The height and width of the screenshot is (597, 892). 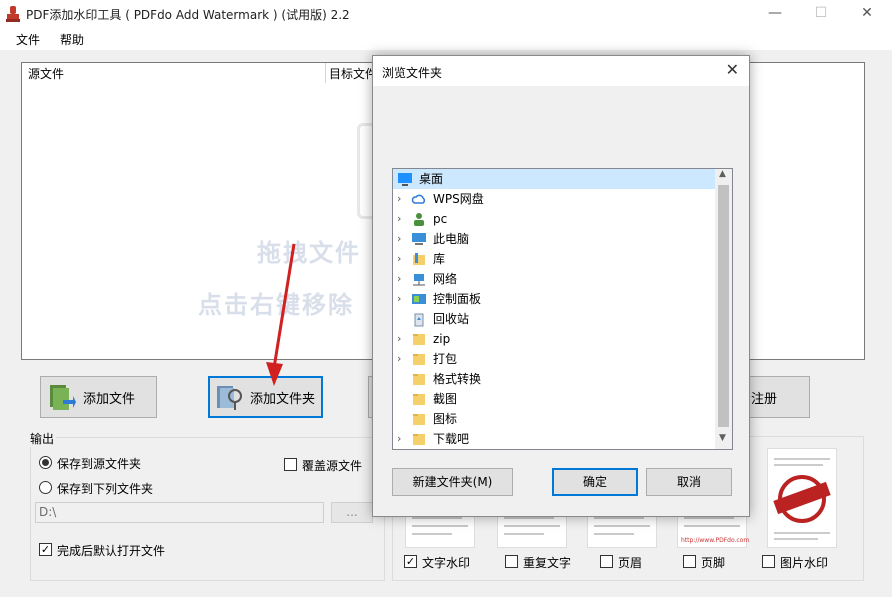 I want to click on tree-item: 格式转换, so click(x=555, y=379).